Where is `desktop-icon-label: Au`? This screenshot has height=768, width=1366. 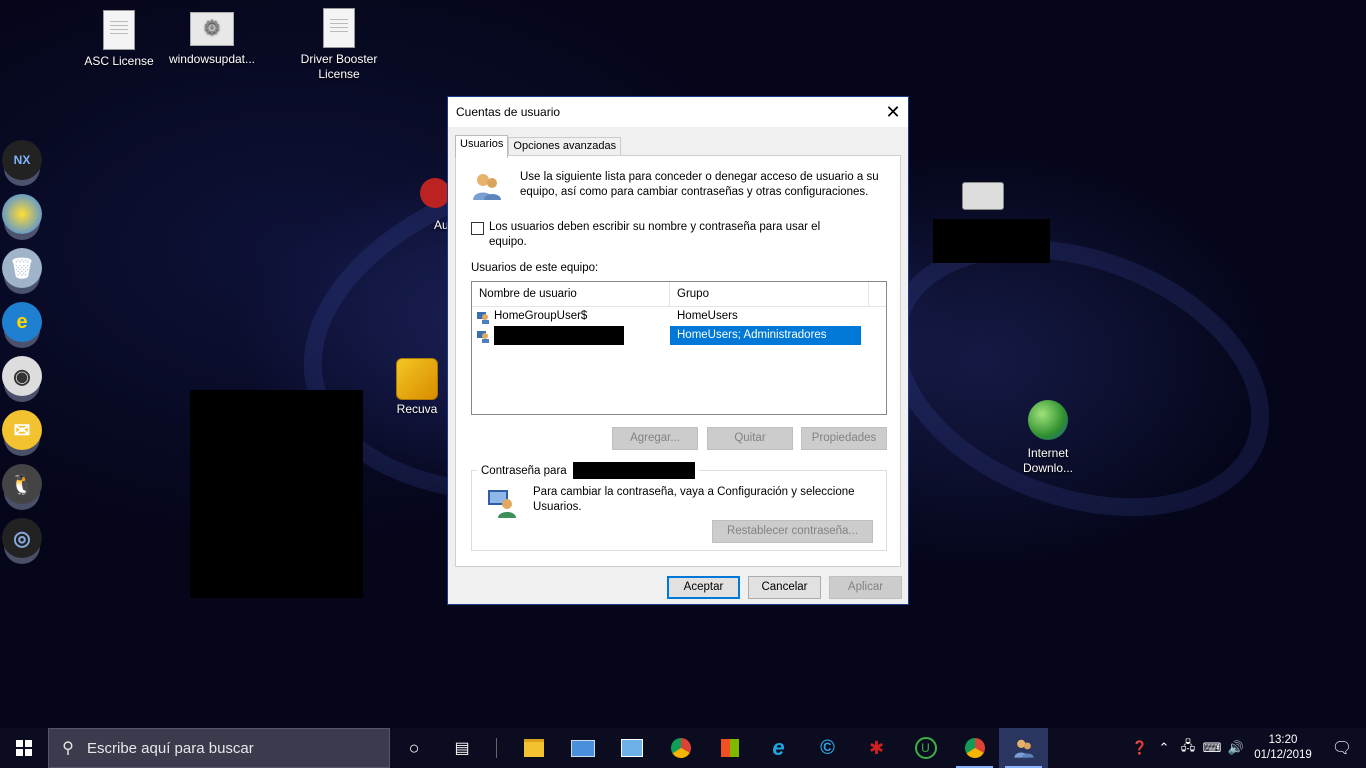 desktop-icon-label: Au is located at coordinates (441, 225).